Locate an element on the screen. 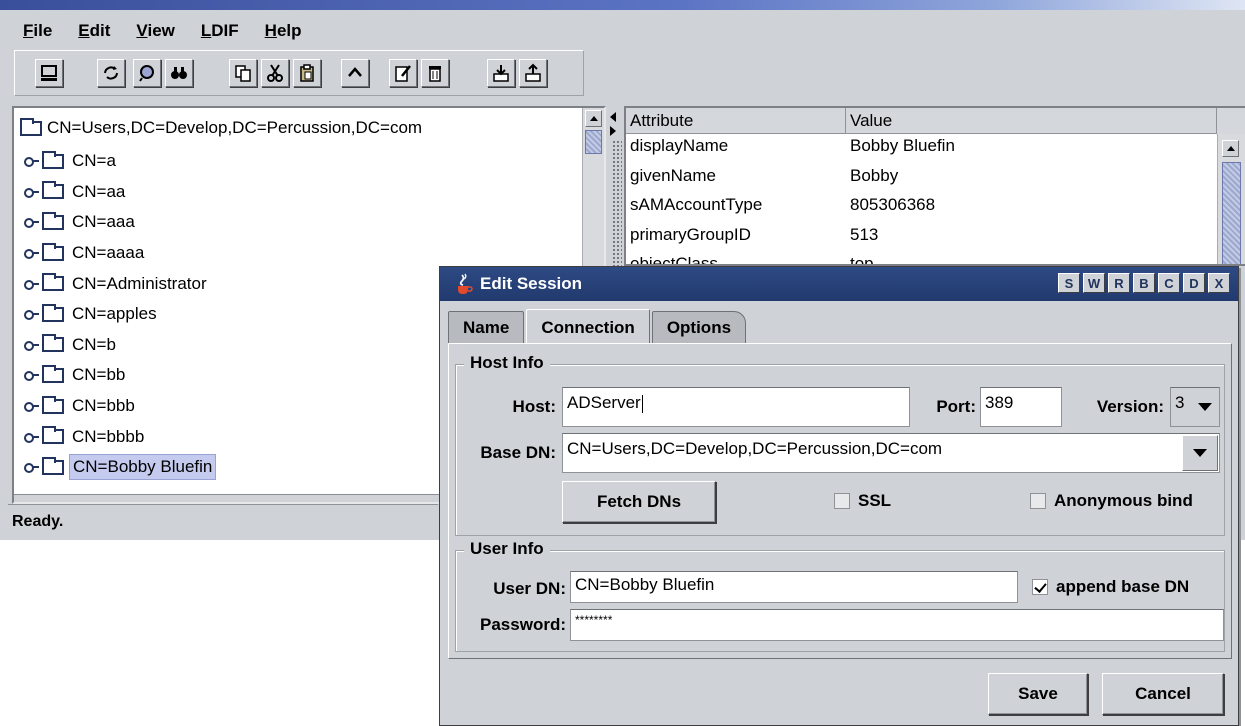 Image resolution: width=1245 pixels, height=726 pixels. edit-button is located at coordinates (403, 73).